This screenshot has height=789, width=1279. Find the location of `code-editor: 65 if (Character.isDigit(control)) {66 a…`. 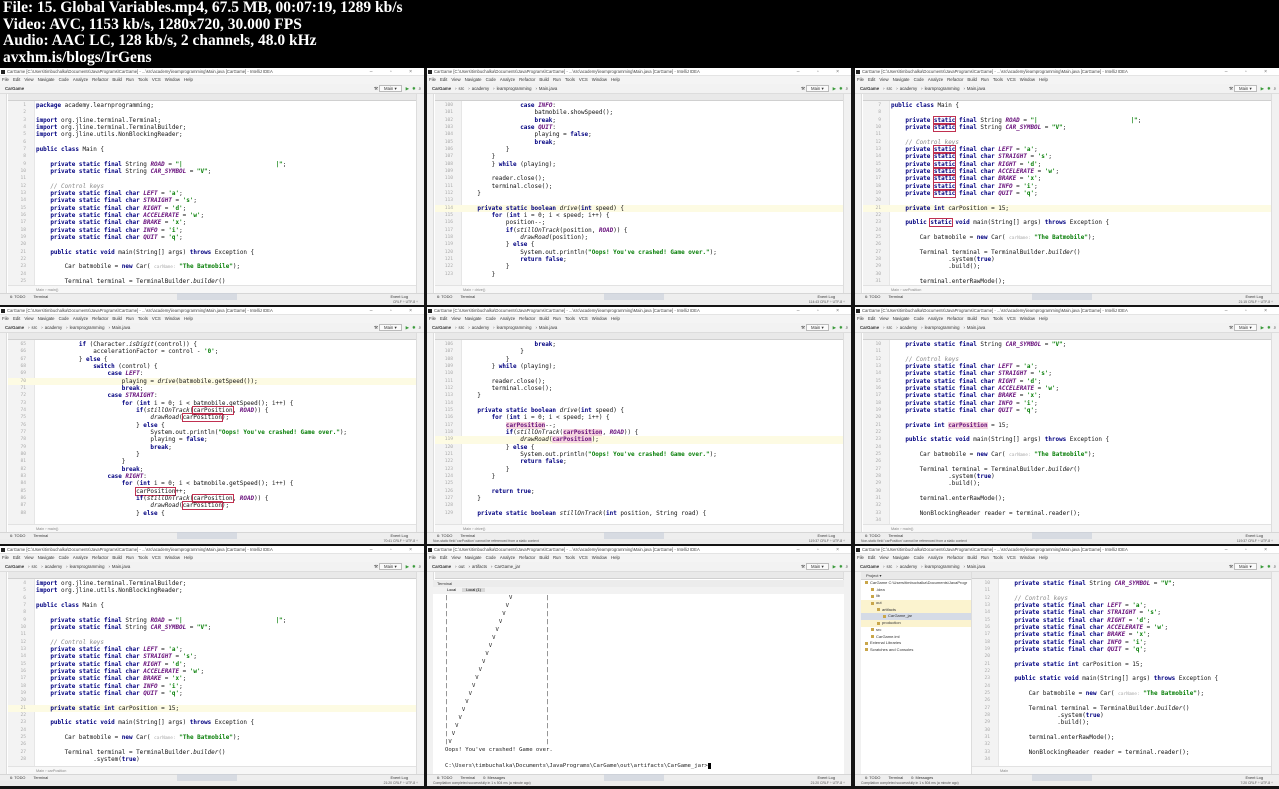

code-editor: 65 if (Character.isDigit(control)) {66 a… is located at coordinates (212, 432).